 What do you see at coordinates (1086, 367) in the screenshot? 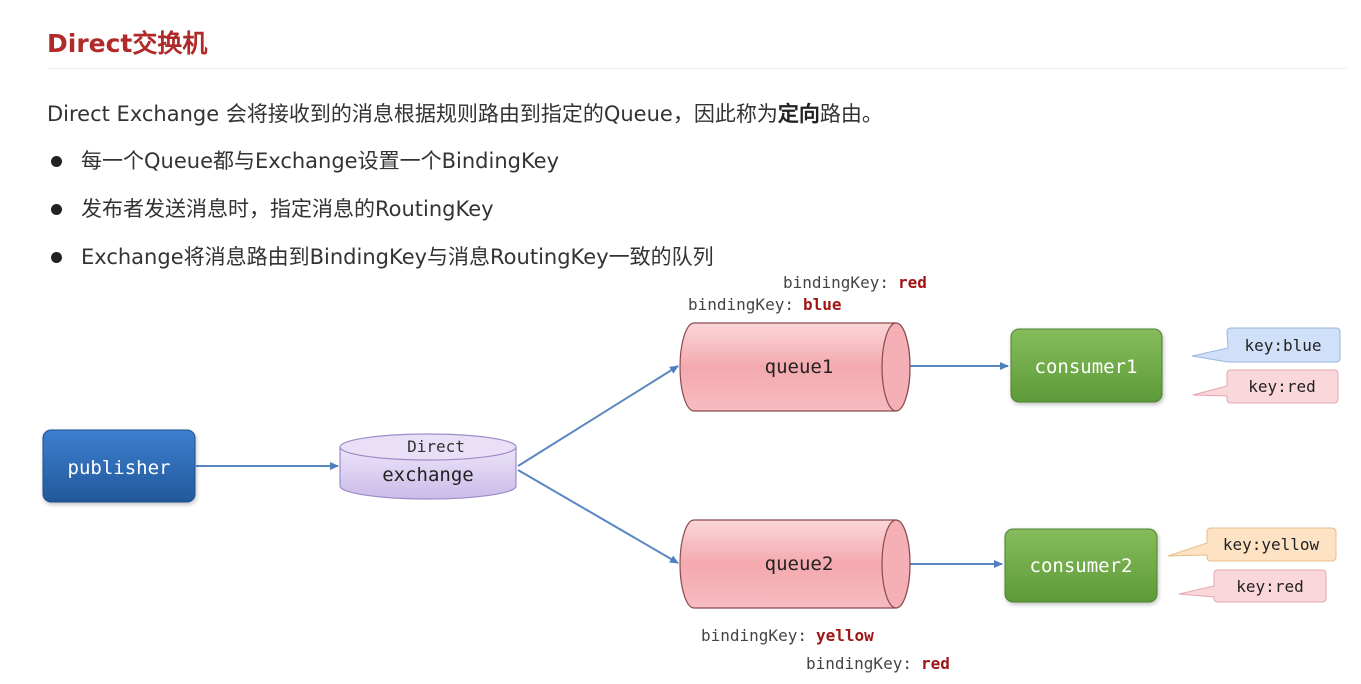
I see `consumer1-label: consumer1` at bounding box center [1086, 367].